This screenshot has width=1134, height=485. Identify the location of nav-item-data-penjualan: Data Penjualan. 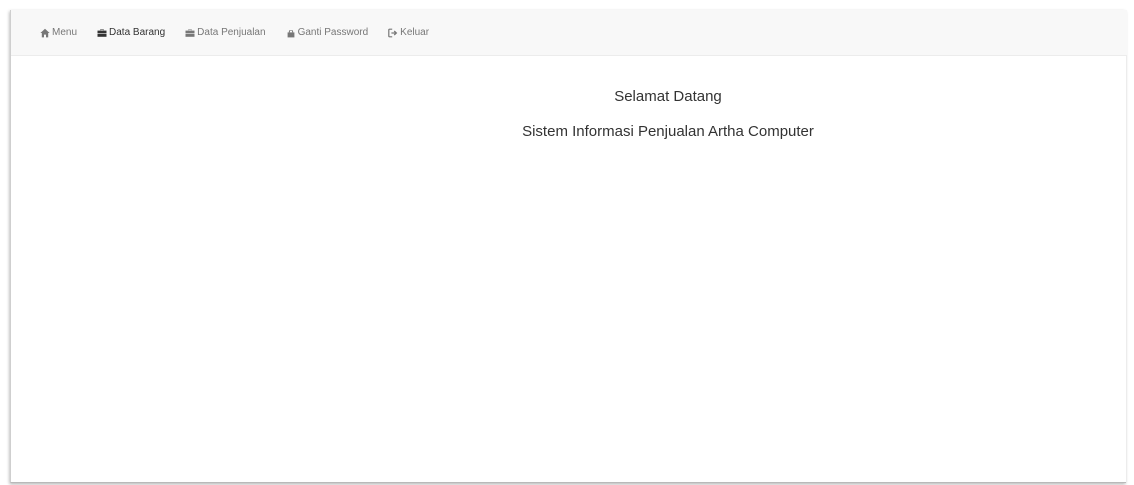
(225, 32).